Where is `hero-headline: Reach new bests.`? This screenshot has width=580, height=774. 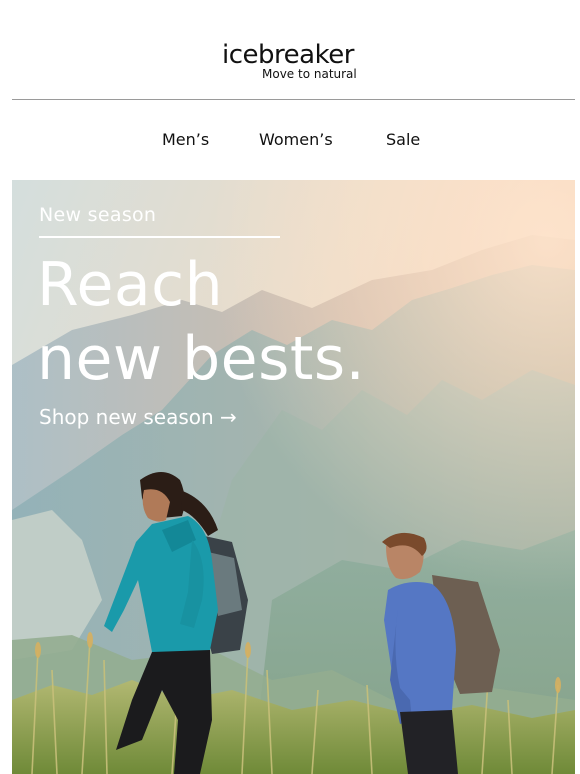 hero-headline: Reach new bests. is located at coordinates (201, 322).